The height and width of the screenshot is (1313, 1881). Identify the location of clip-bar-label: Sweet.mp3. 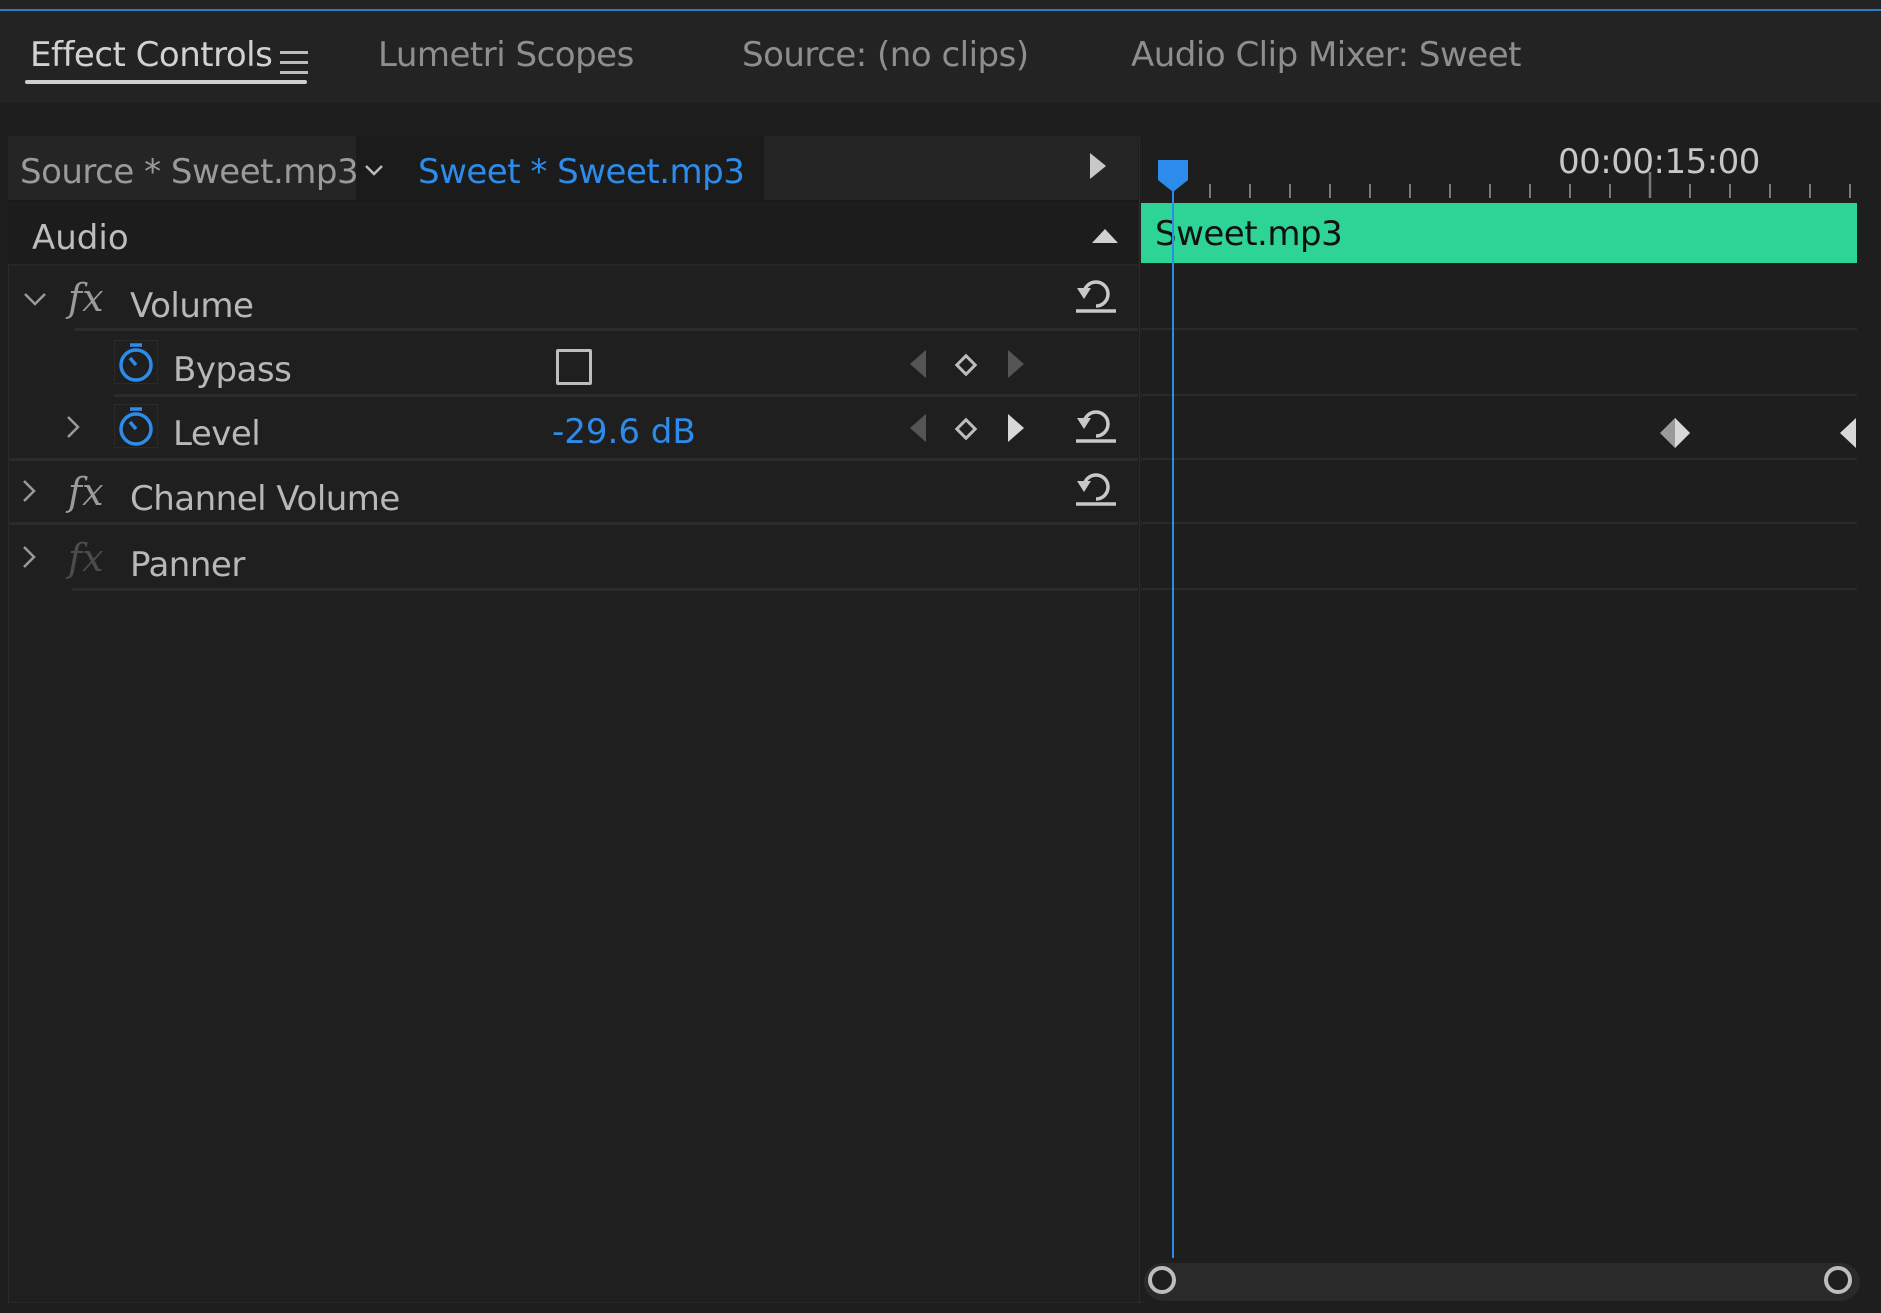
(1249, 234).